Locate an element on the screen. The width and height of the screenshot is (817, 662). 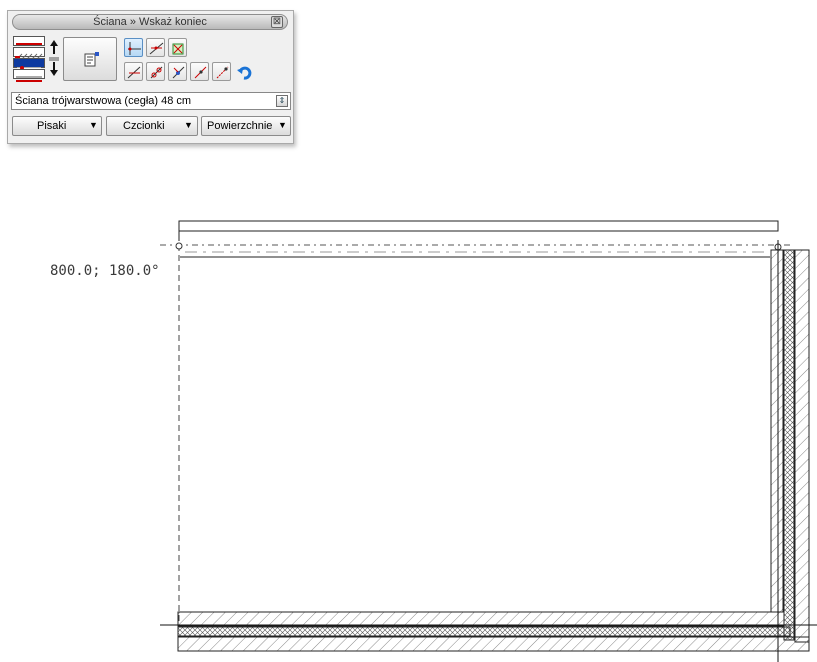
bottom-wall-outer-layer is located at coordinates (493, 644).